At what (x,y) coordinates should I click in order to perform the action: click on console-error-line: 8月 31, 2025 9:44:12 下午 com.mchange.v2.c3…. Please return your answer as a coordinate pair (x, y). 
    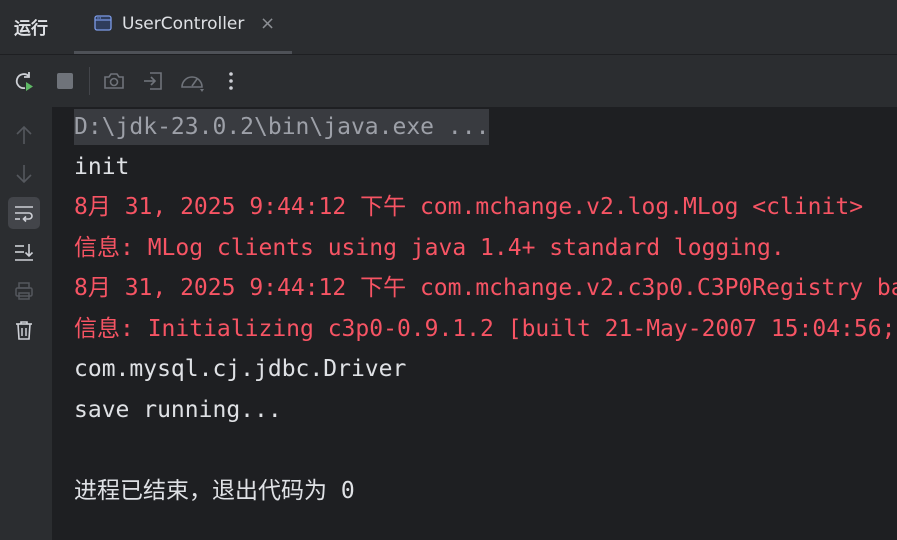
    Looking at the image, I should click on (485, 288).